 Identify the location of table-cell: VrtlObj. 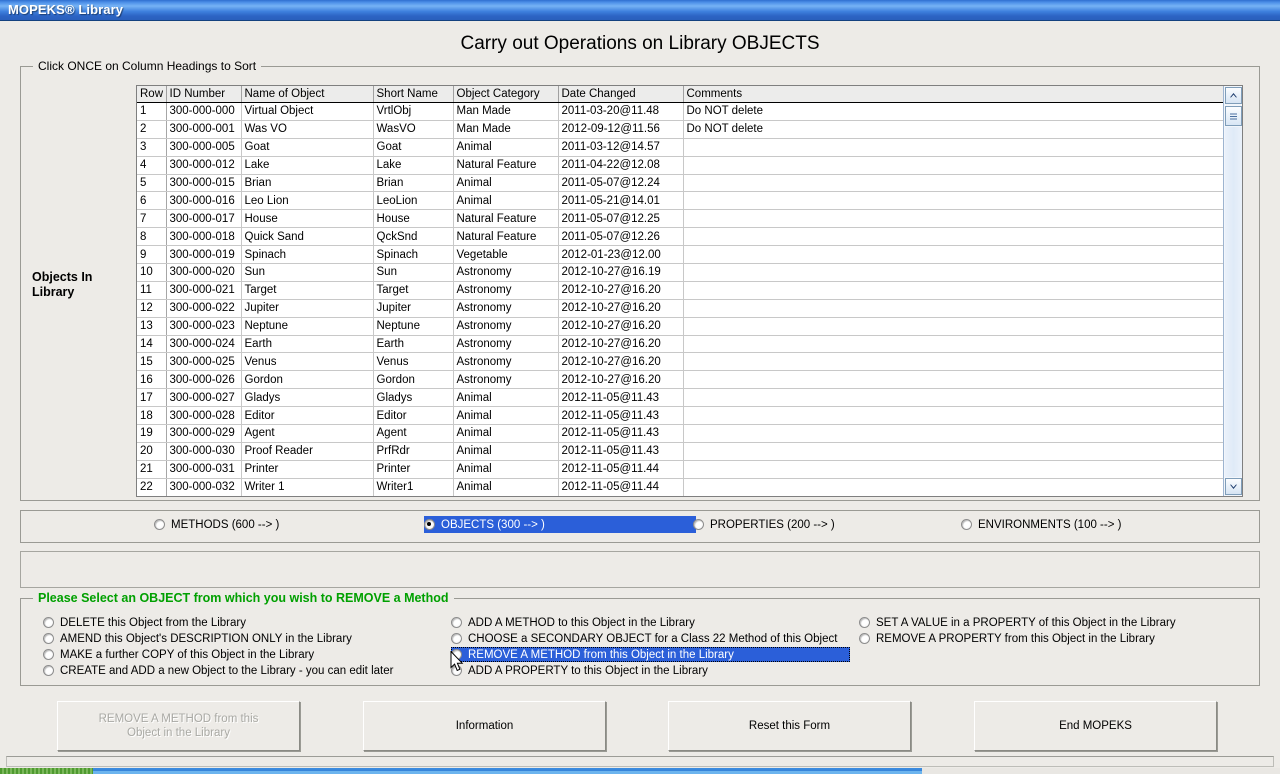
(413, 111).